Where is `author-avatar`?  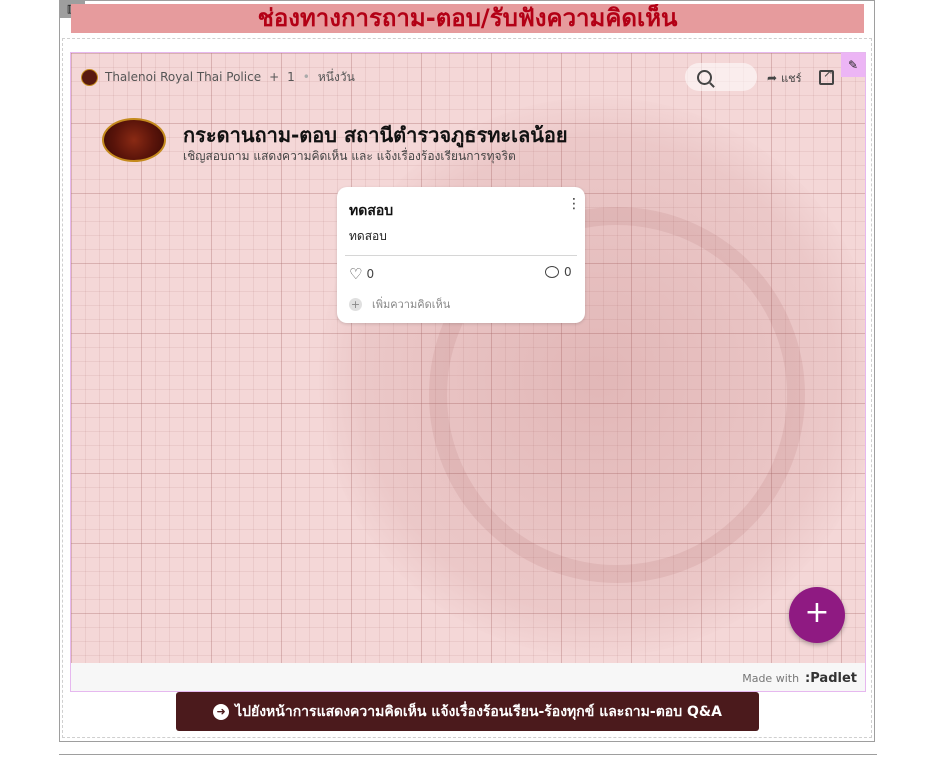 author-avatar is located at coordinates (89, 77).